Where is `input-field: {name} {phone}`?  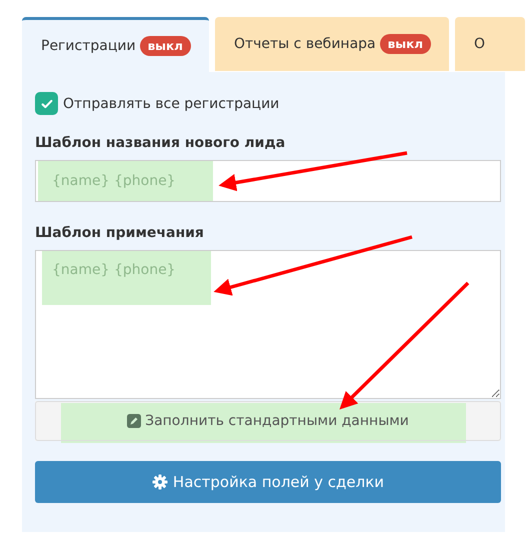 input-field: {name} {phone} is located at coordinates (268, 181).